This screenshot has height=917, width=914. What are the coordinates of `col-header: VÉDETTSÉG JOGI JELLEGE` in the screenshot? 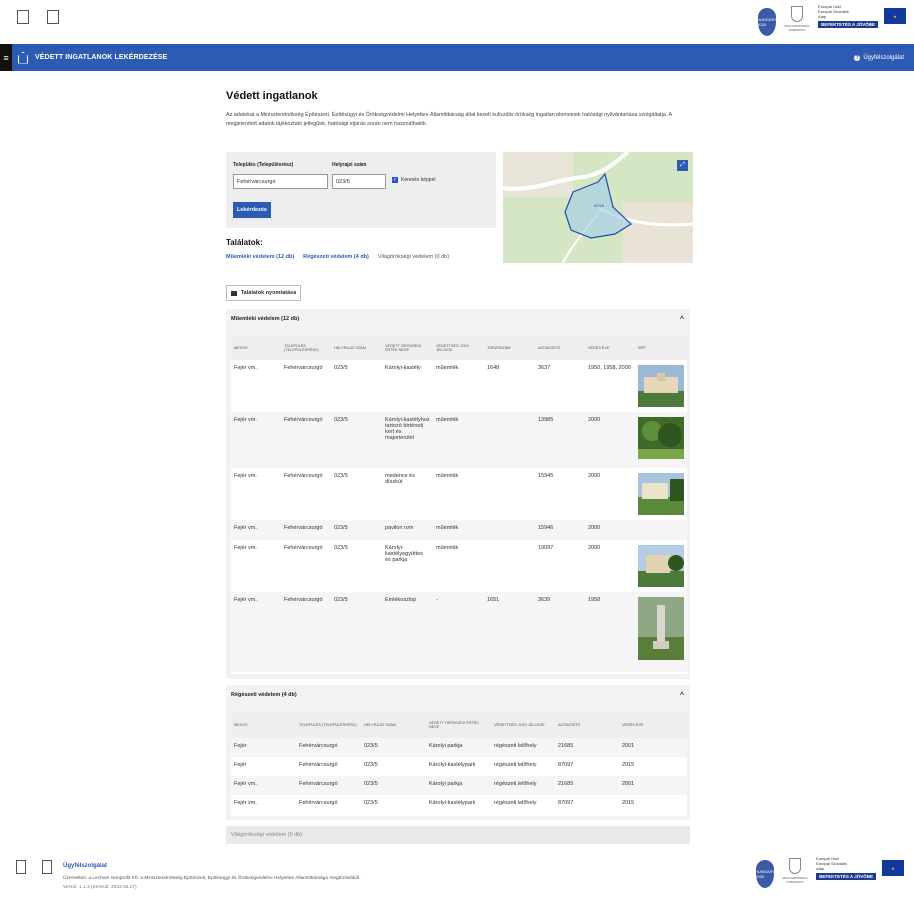 It's located at (523, 725).